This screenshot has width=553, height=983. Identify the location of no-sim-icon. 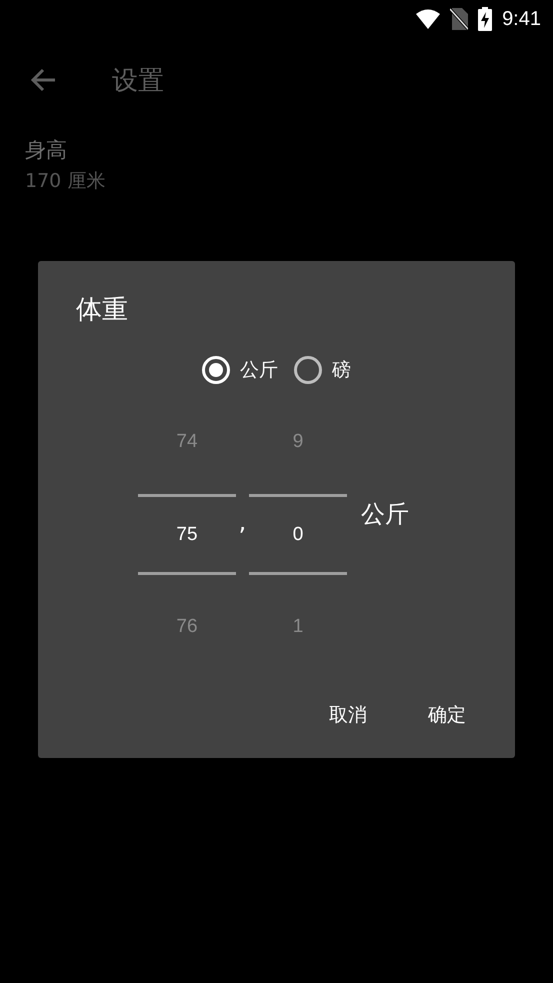
(459, 19).